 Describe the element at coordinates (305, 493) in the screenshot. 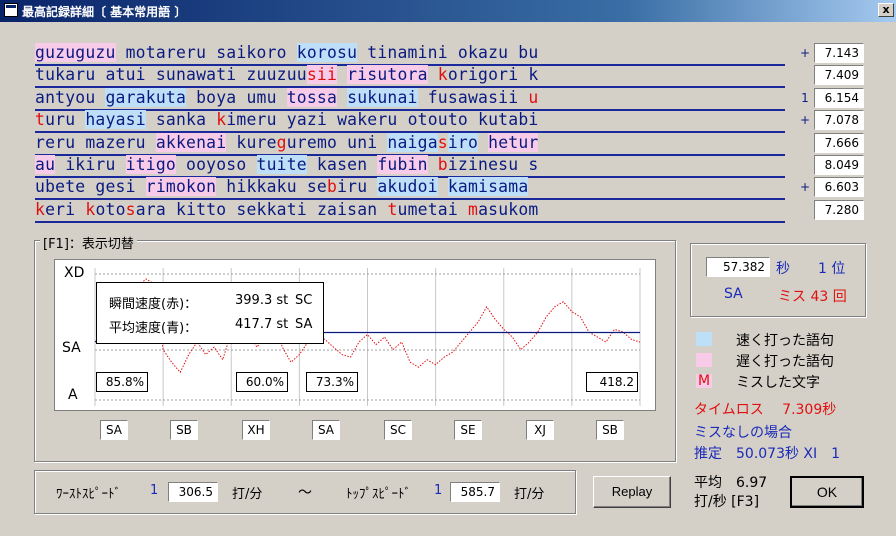

I see `range-tilde: 〜` at that location.